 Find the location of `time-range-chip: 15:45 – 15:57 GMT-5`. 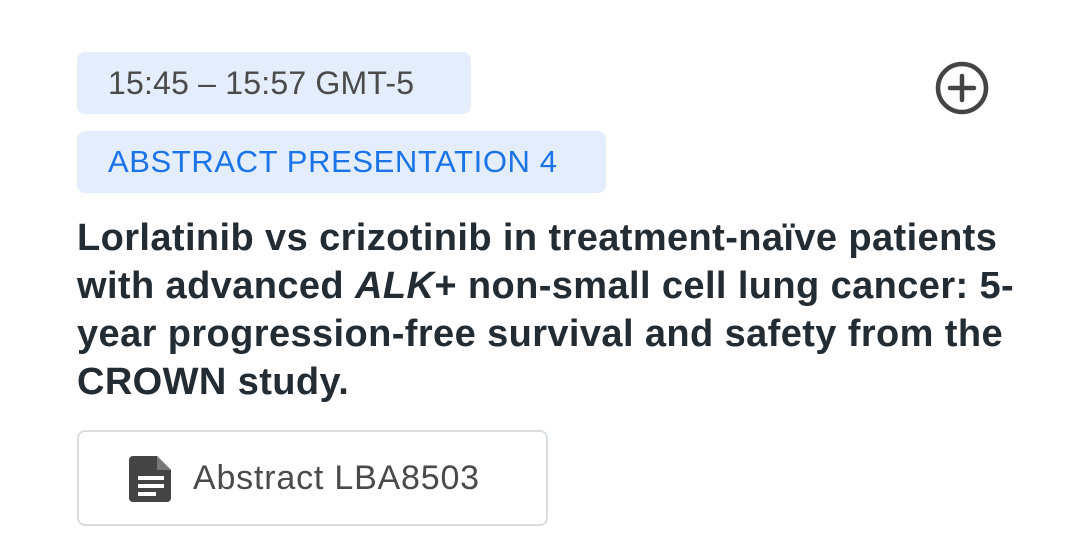

time-range-chip: 15:45 – 15:57 GMT-5 is located at coordinates (274, 83).